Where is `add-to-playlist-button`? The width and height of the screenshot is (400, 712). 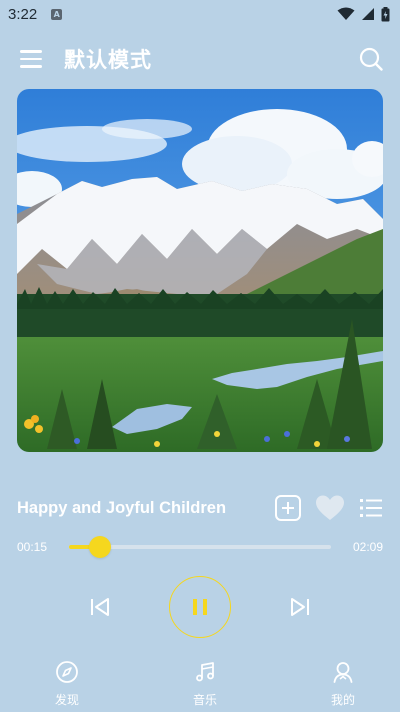 add-to-playlist-button is located at coordinates (288, 508).